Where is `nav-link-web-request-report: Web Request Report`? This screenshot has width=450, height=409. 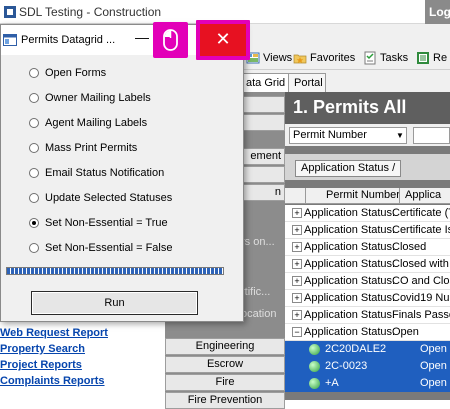
nav-link-web-request-report: Web Request Report is located at coordinates (54, 333).